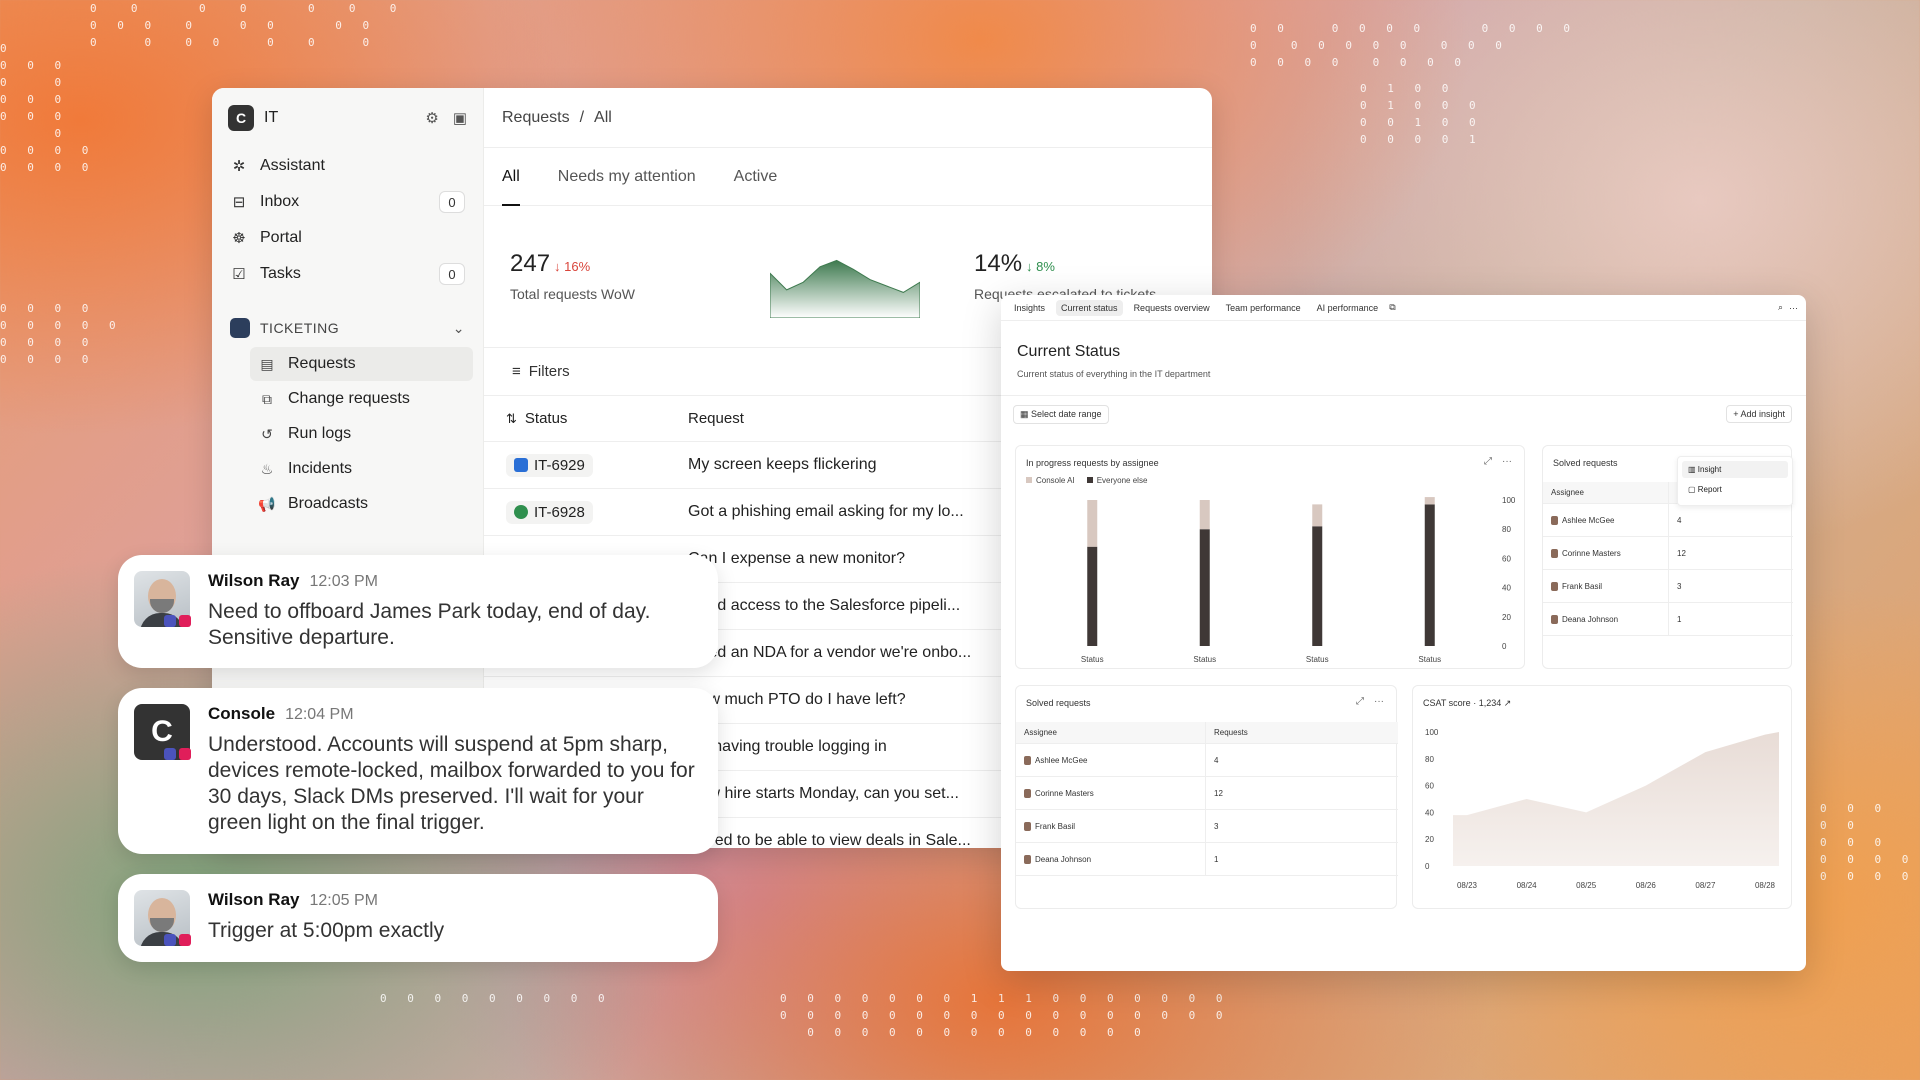 The width and height of the screenshot is (1920, 1080). I want to click on stat-total-requests: 247 ↓ 16%, so click(550, 264).